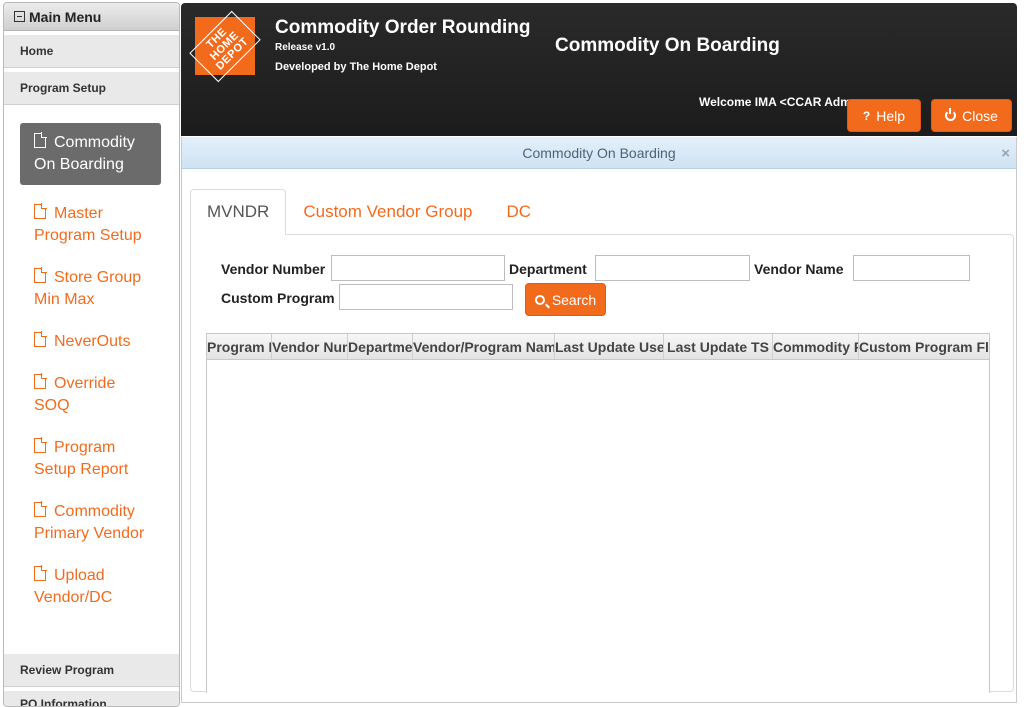 This screenshot has width=1024, height=707. Describe the element at coordinates (90, 395) in the screenshot. I see `sidebar-item-override-soq: Override SOQ` at that location.